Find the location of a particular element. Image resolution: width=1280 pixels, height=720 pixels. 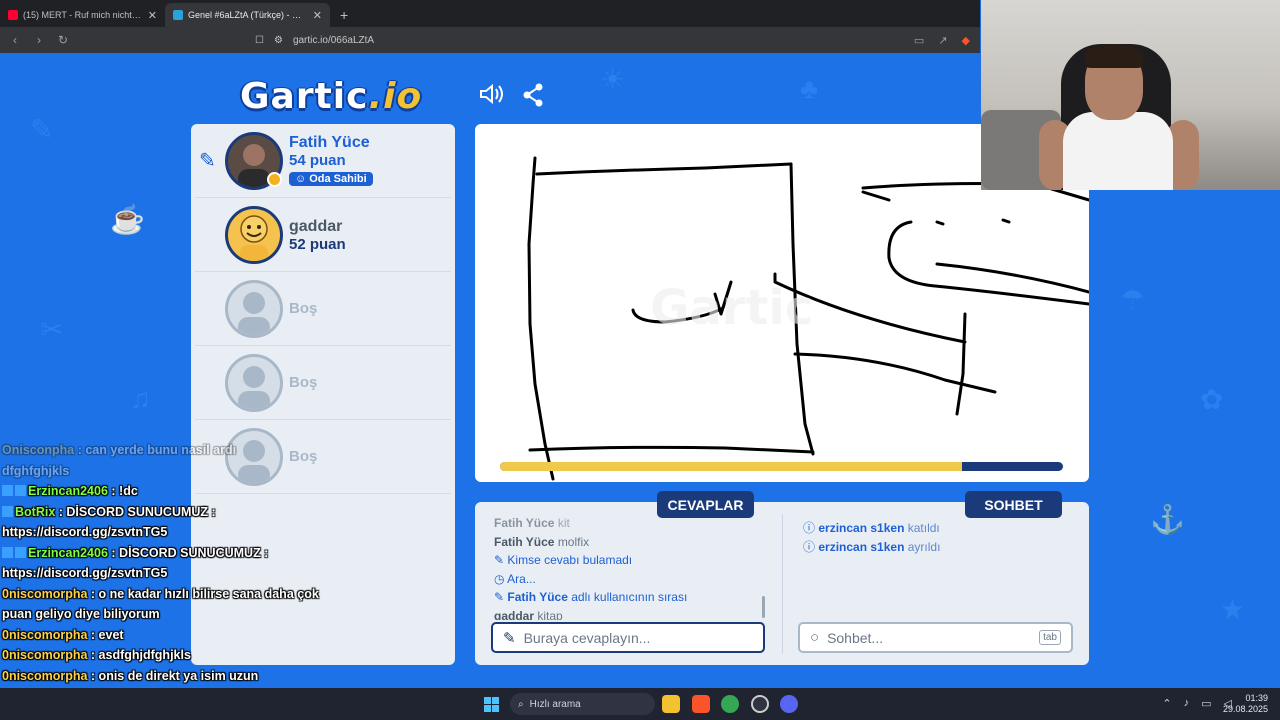

doodle-icon: ✎ is located at coordinates (42, 129).